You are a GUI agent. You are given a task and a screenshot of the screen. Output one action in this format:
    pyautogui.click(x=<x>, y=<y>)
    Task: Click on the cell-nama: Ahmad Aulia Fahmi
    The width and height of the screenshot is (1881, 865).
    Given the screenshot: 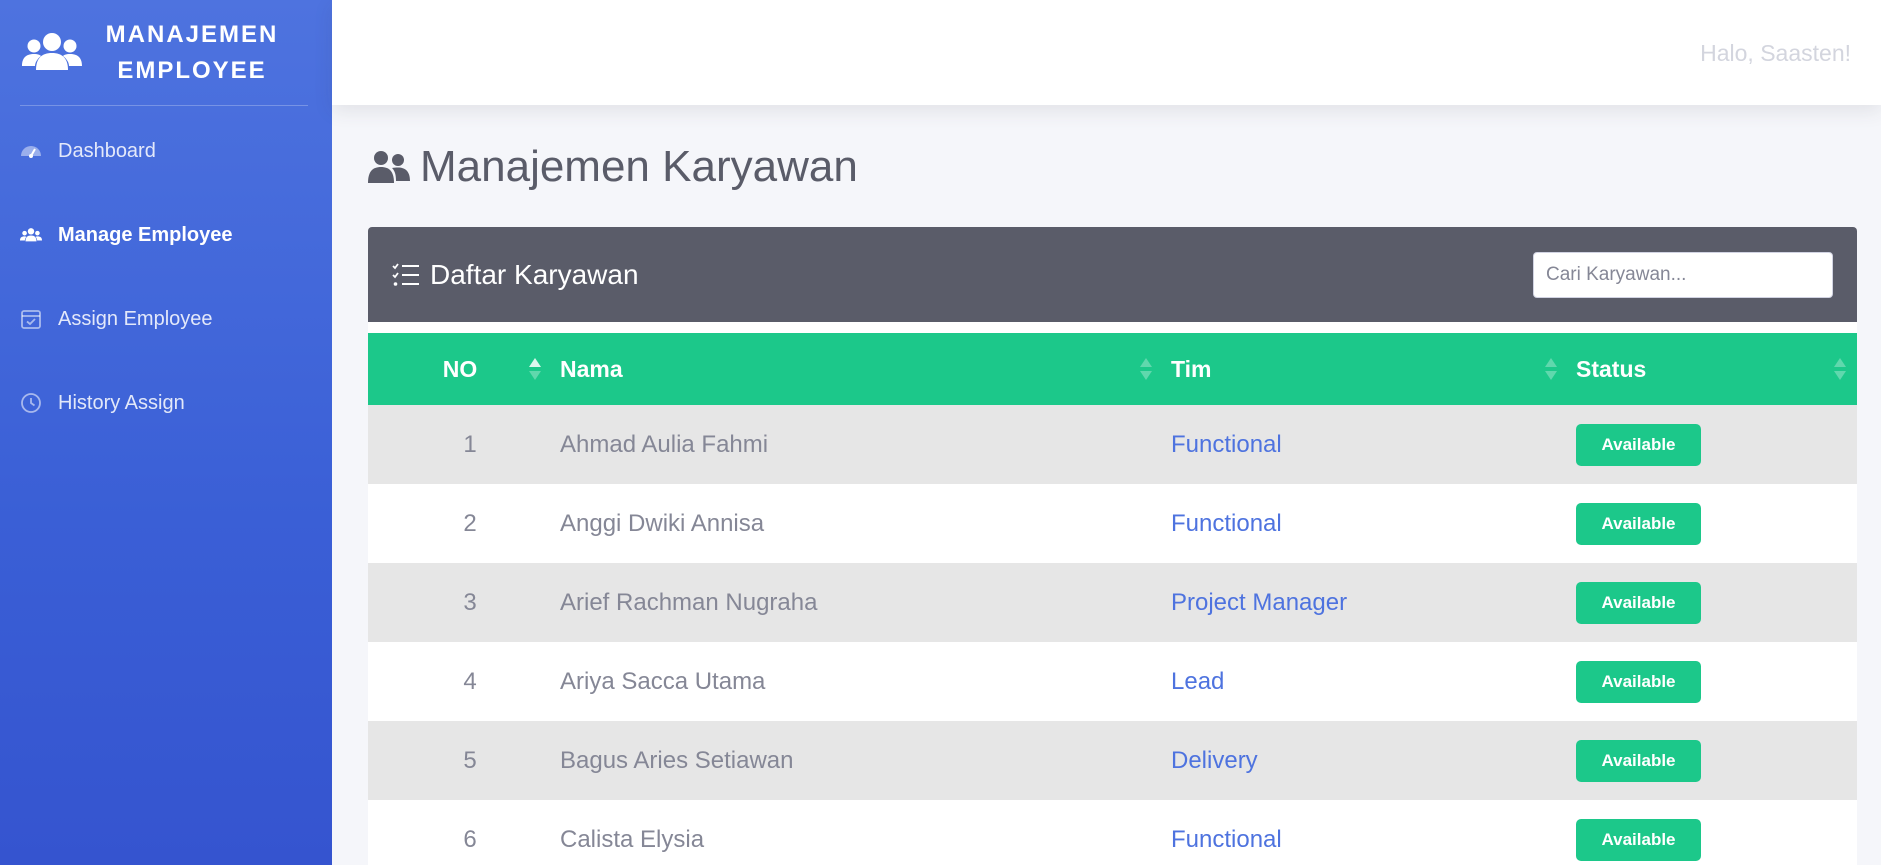 What is the action you would take?
    pyautogui.click(x=664, y=444)
    